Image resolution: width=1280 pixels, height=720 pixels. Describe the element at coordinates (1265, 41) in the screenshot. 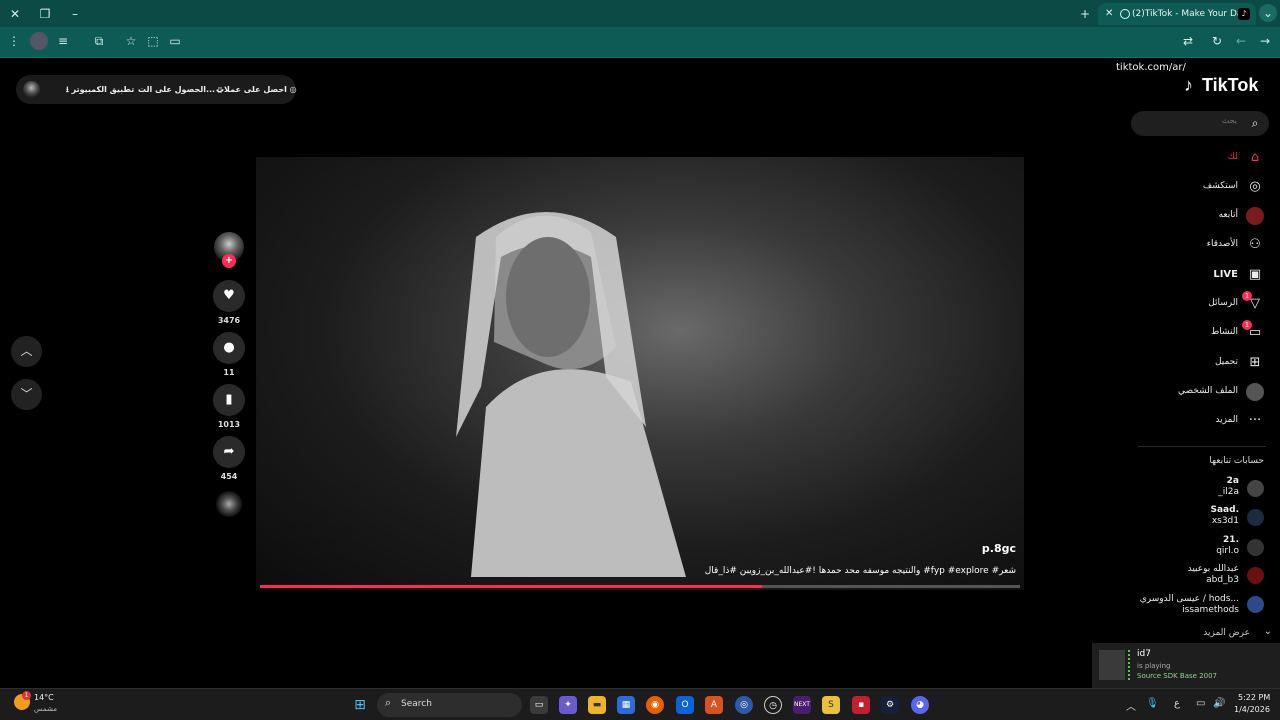

I see `back-icon: →` at that location.